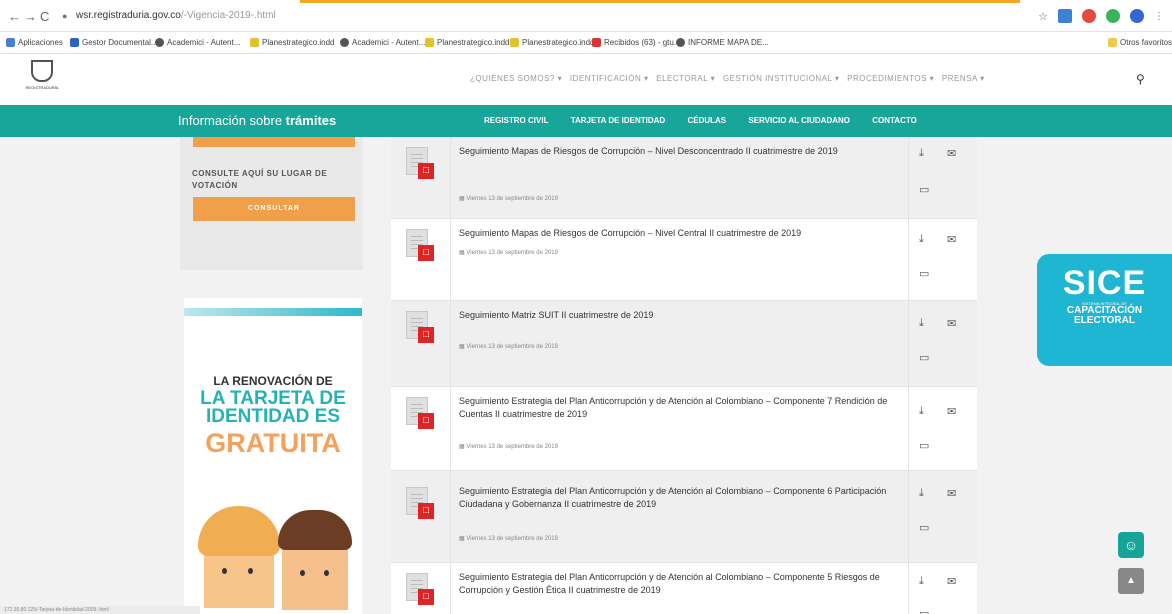  Describe the element at coordinates (799, 120) in the screenshot. I see `link-servicio-ciudadano: SERVICIO AL CIUDADANO` at that location.